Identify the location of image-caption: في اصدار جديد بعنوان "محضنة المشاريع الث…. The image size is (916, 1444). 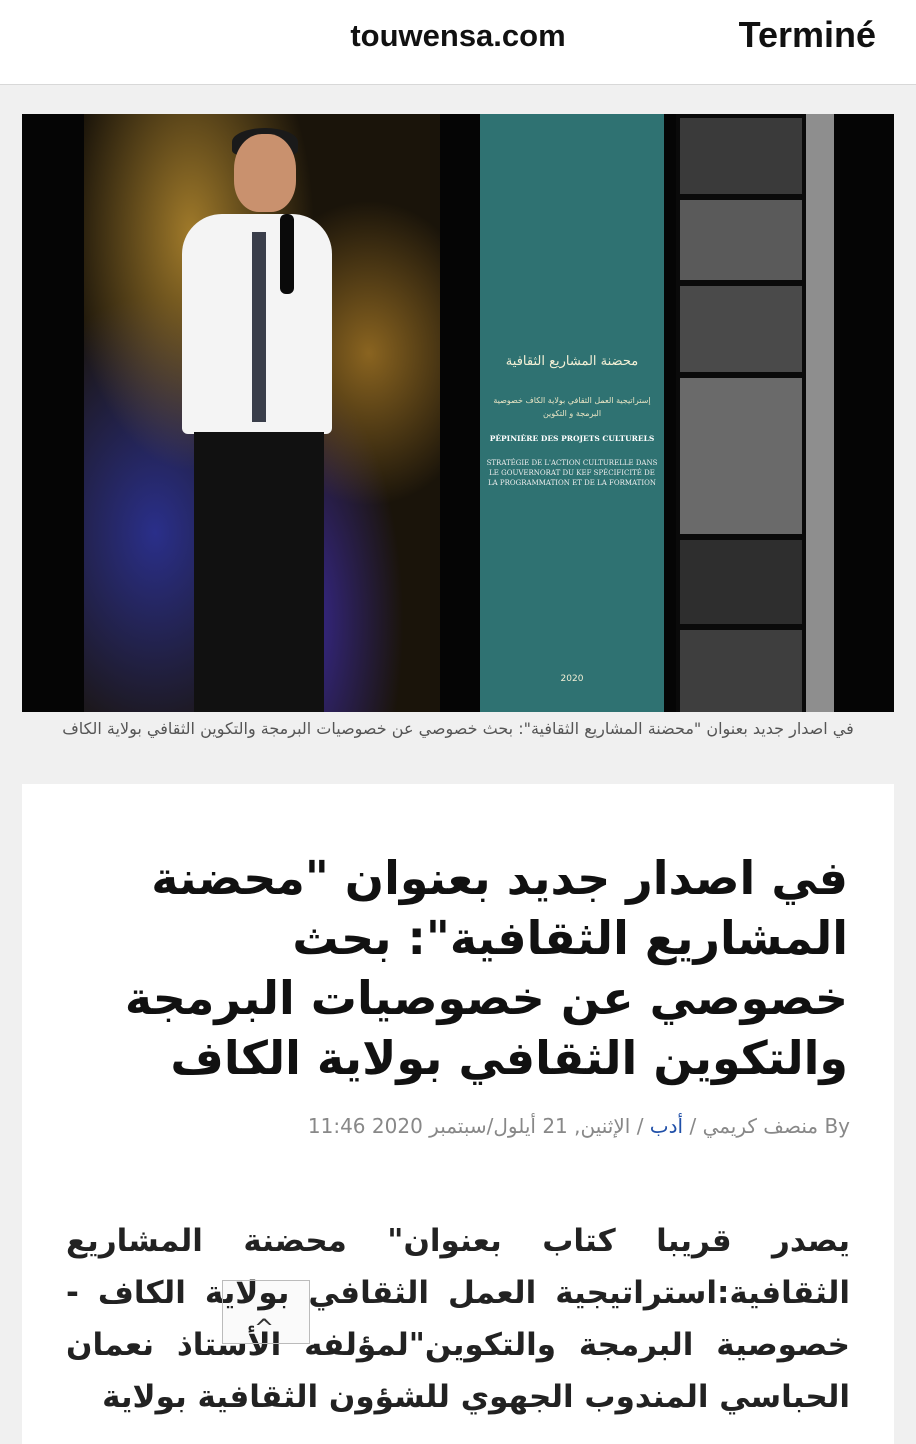
(458, 728).